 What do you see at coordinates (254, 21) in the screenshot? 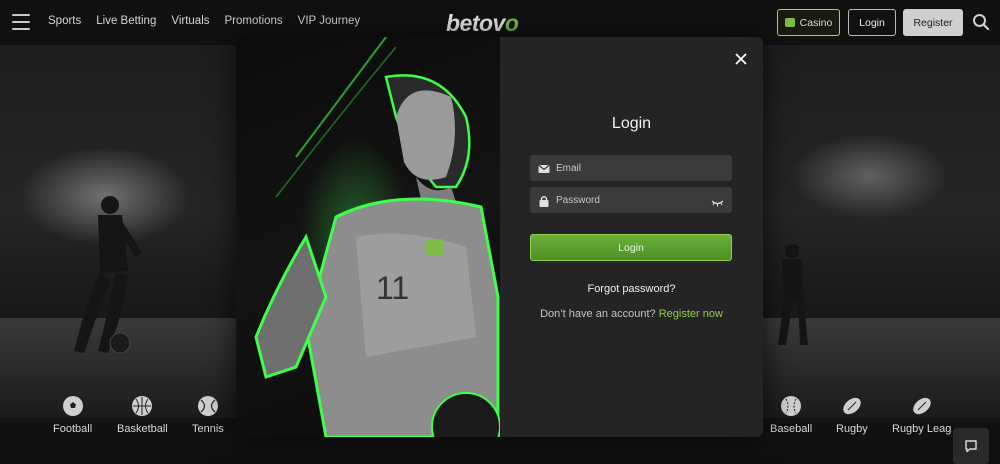
I see `nav-item-promotions: Promotions` at bounding box center [254, 21].